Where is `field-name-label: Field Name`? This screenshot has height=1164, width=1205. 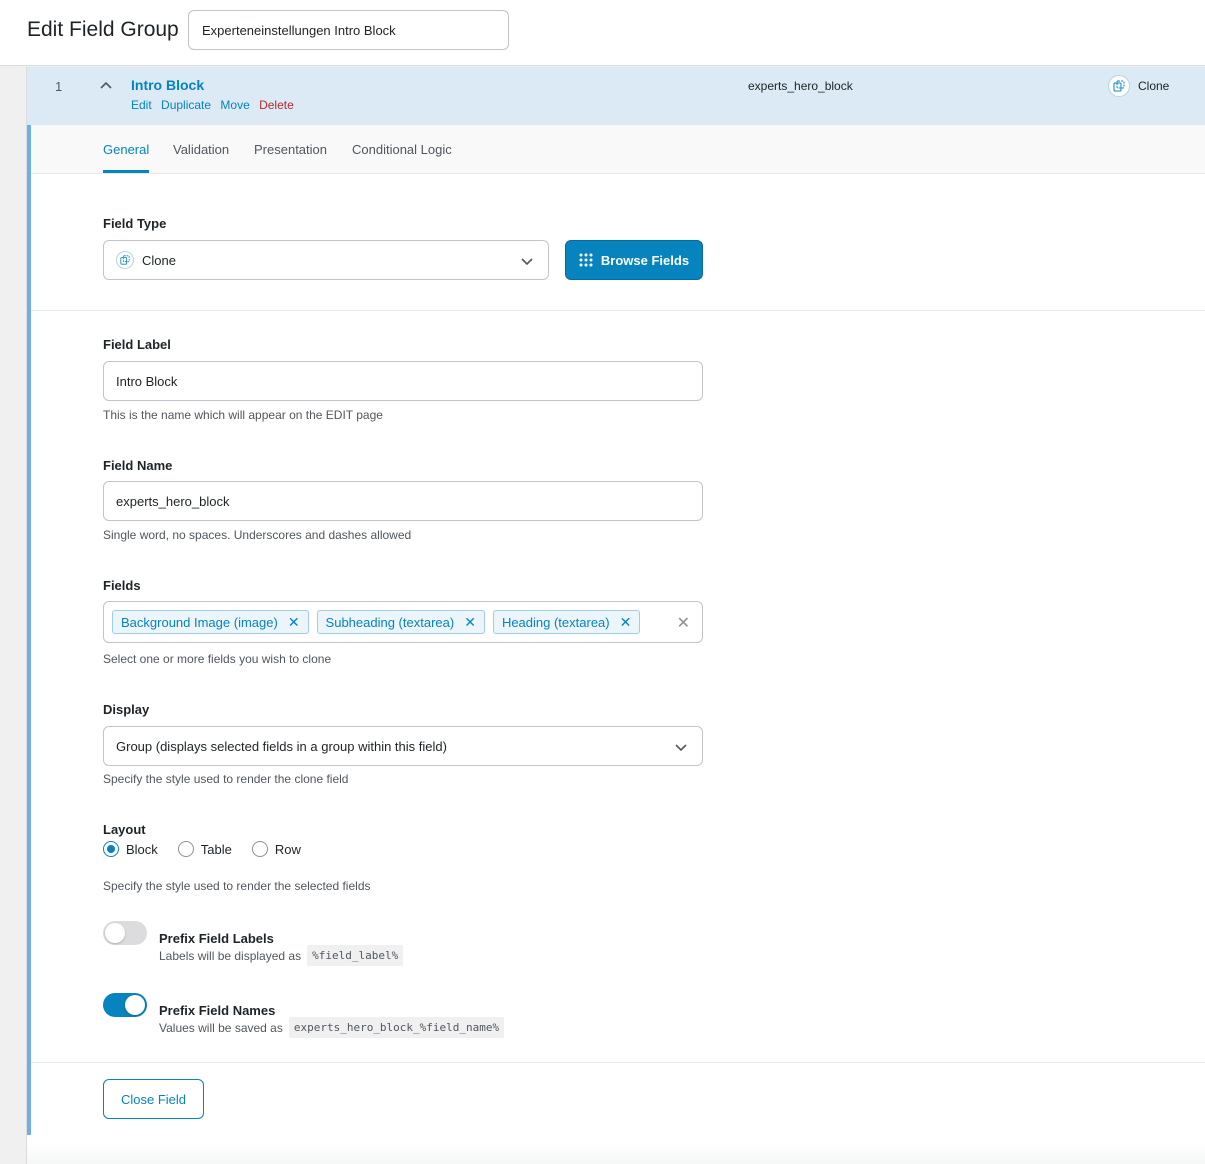
field-name-label: Field Name is located at coordinates (138, 465).